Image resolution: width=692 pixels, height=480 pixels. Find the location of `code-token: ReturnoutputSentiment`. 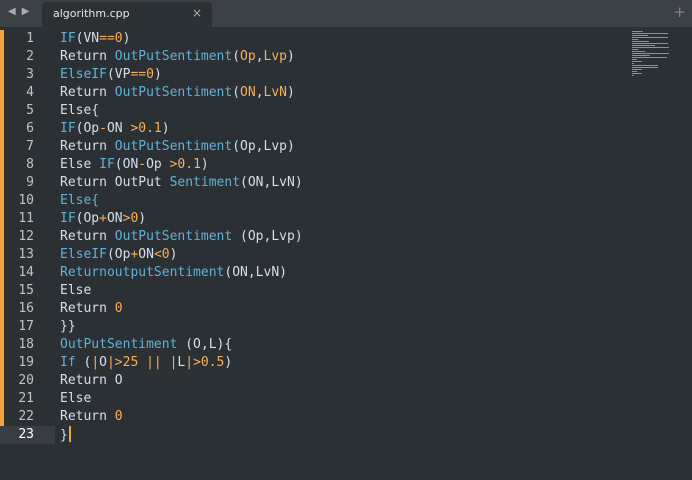

code-token: ReturnoutputSentiment is located at coordinates (142, 272).